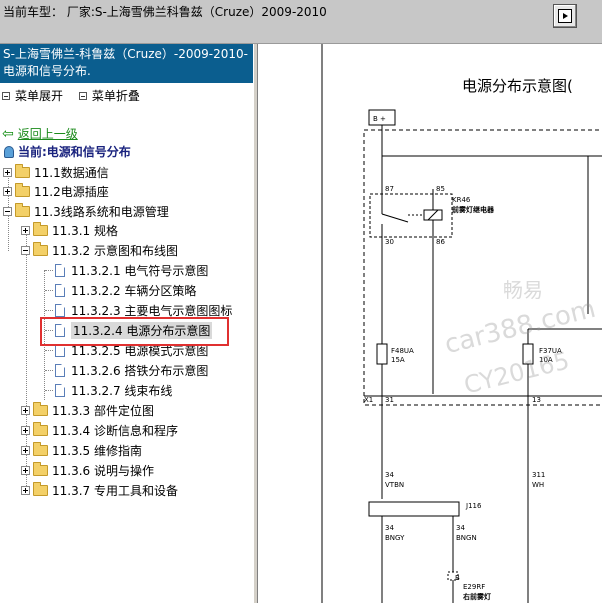 The height and width of the screenshot is (603, 602). Describe the element at coordinates (473, 209) in the screenshot. I see `relay-name-label: 前雾灯继电器` at that location.